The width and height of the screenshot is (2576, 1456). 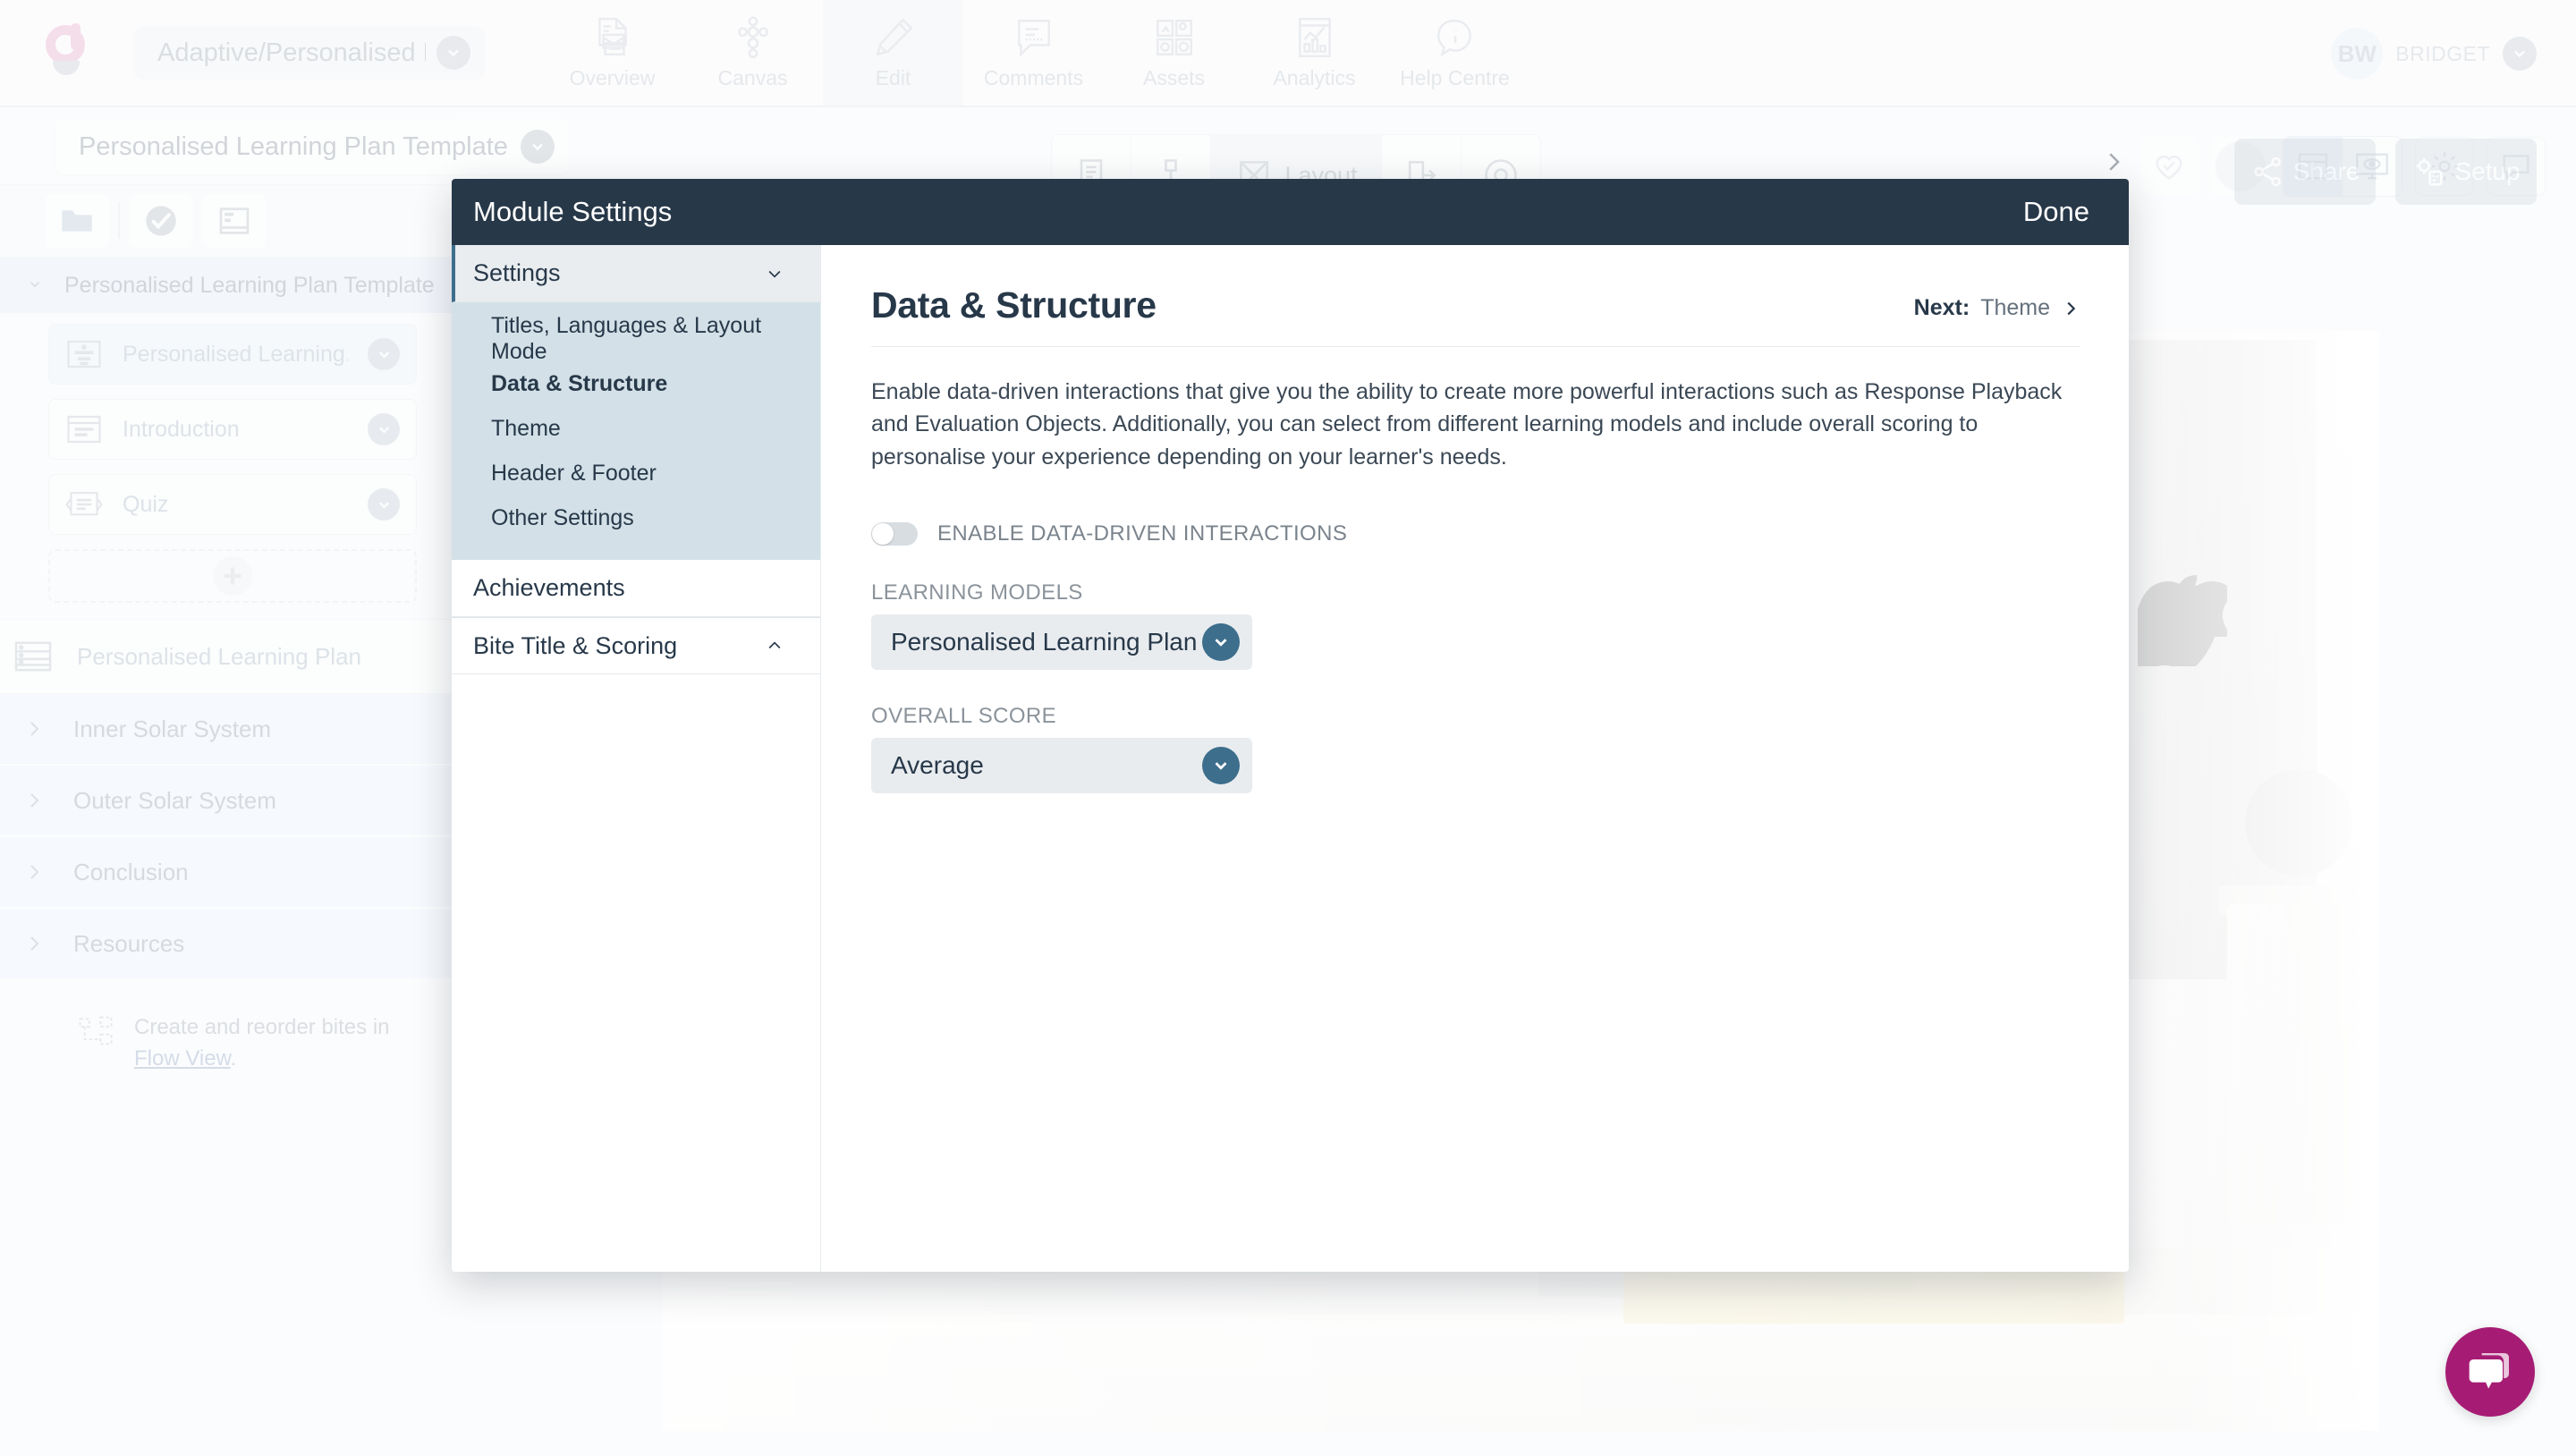 What do you see at coordinates (2466, 172) in the screenshot?
I see `setup-button: Setup` at bounding box center [2466, 172].